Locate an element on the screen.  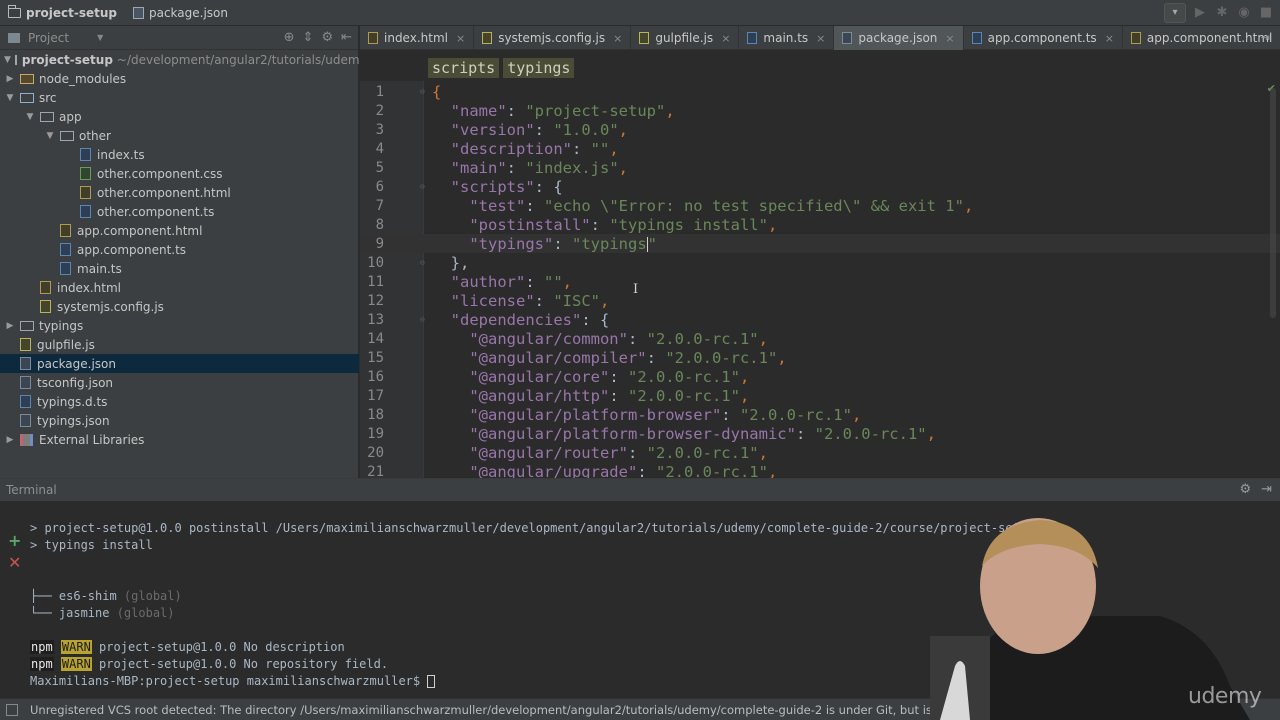
hide-panel-icon: ⇤ is located at coordinates (346, 37).